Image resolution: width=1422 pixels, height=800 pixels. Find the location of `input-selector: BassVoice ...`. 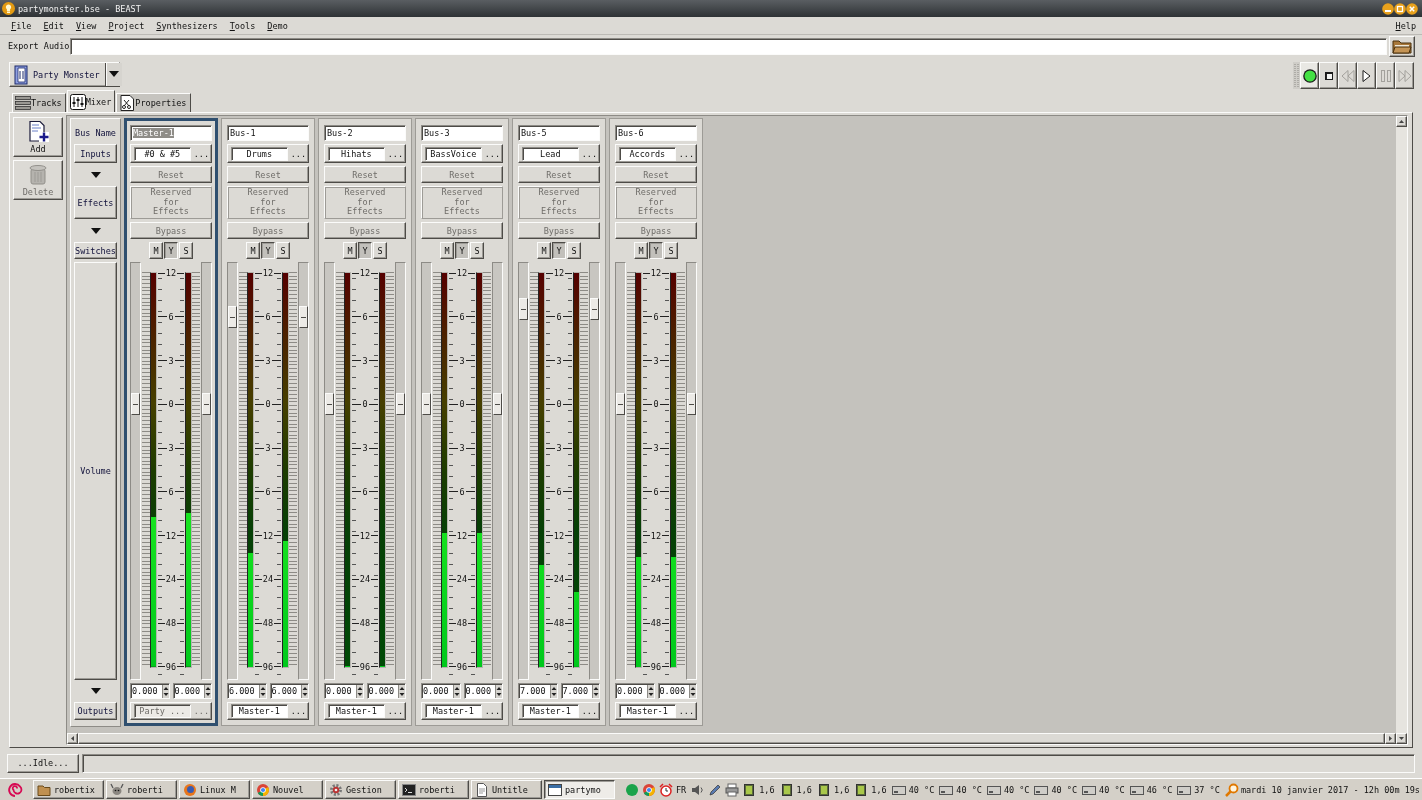

input-selector: BassVoice ... is located at coordinates (462, 153).